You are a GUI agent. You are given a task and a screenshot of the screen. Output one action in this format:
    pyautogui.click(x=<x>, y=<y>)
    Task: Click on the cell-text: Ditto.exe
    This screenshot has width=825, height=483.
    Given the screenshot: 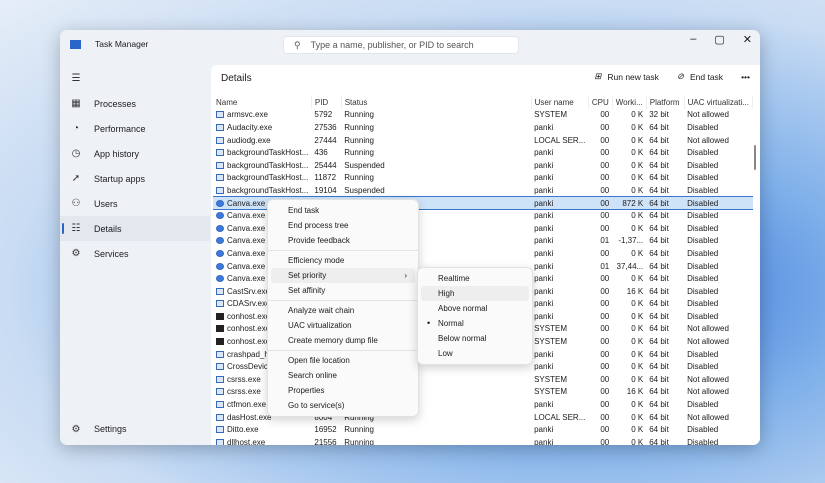 What is the action you would take?
    pyautogui.click(x=243, y=430)
    